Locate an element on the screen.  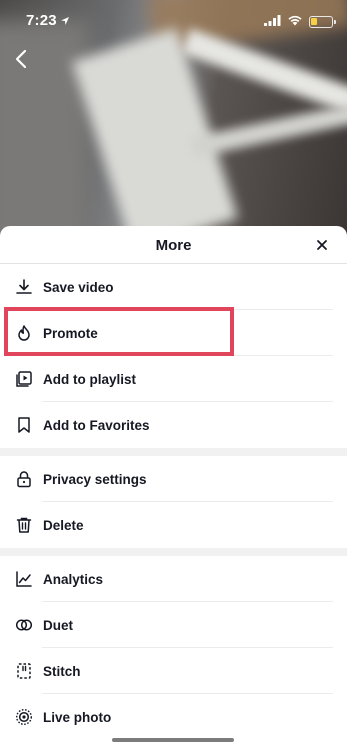
menu-item-add-to-favorites: Add to Favorites is located at coordinates (173, 425).